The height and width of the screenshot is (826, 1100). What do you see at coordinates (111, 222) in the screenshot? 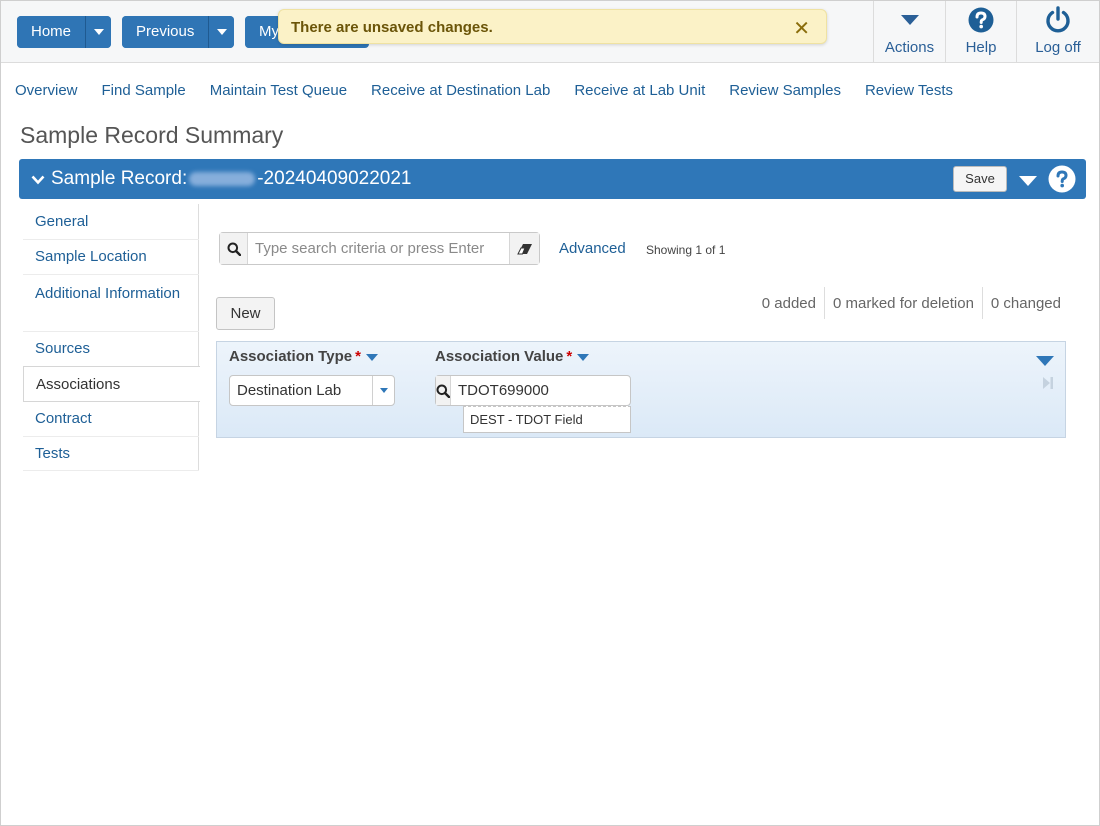
I see `sidebar-item-general: General` at bounding box center [111, 222].